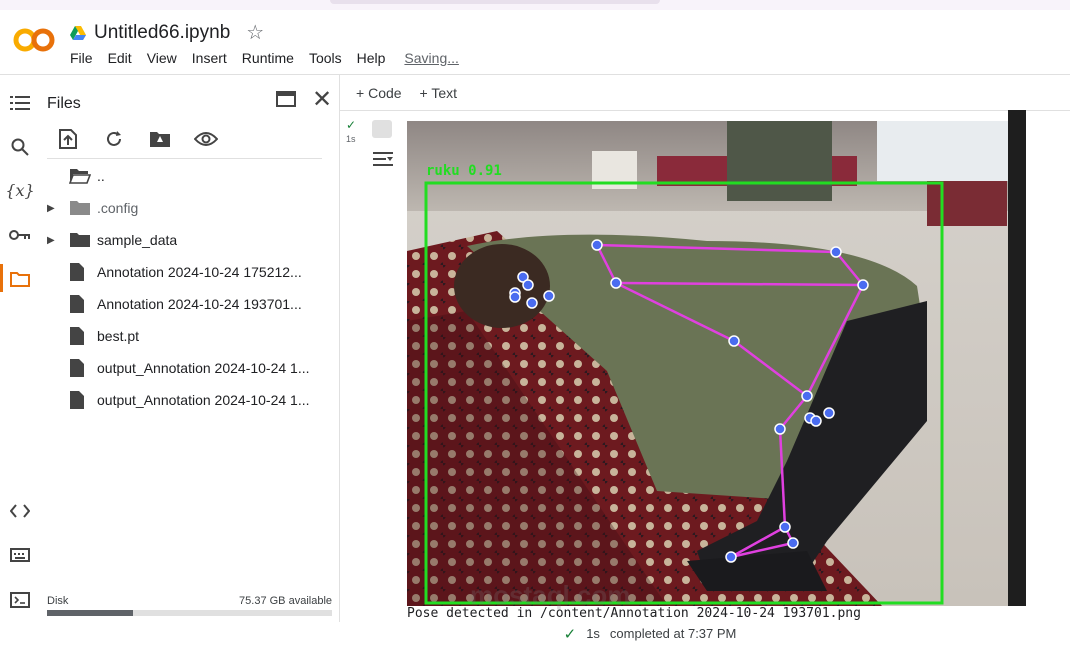 This screenshot has height=645, width=1070. Describe the element at coordinates (68, 139) in the screenshot. I see `upload-icon` at that location.